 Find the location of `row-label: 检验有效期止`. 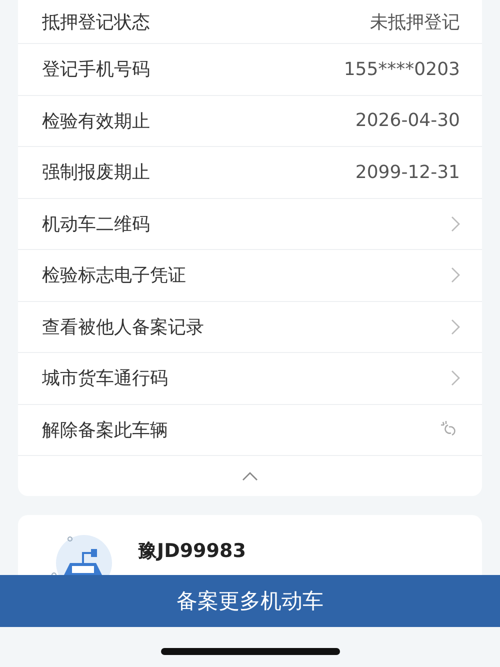

row-label: 检验有效期止 is located at coordinates (96, 121).